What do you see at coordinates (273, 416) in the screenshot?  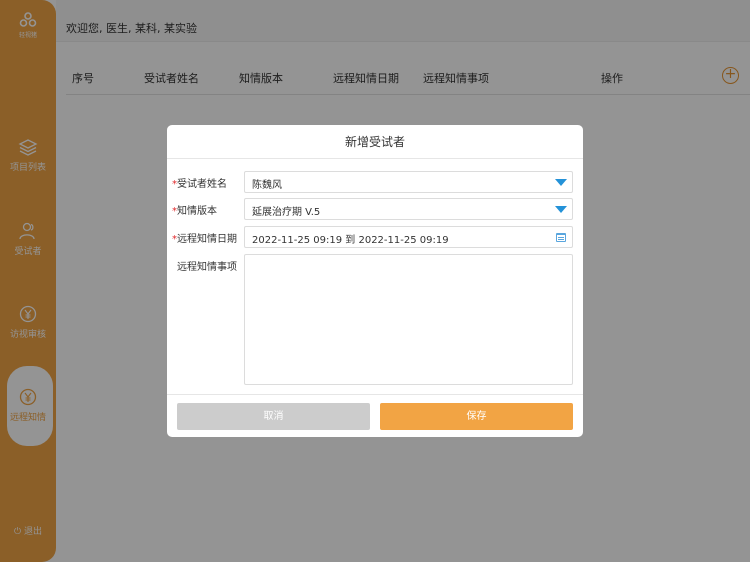 I see `cancel-button: 取消` at bounding box center [273, 416].